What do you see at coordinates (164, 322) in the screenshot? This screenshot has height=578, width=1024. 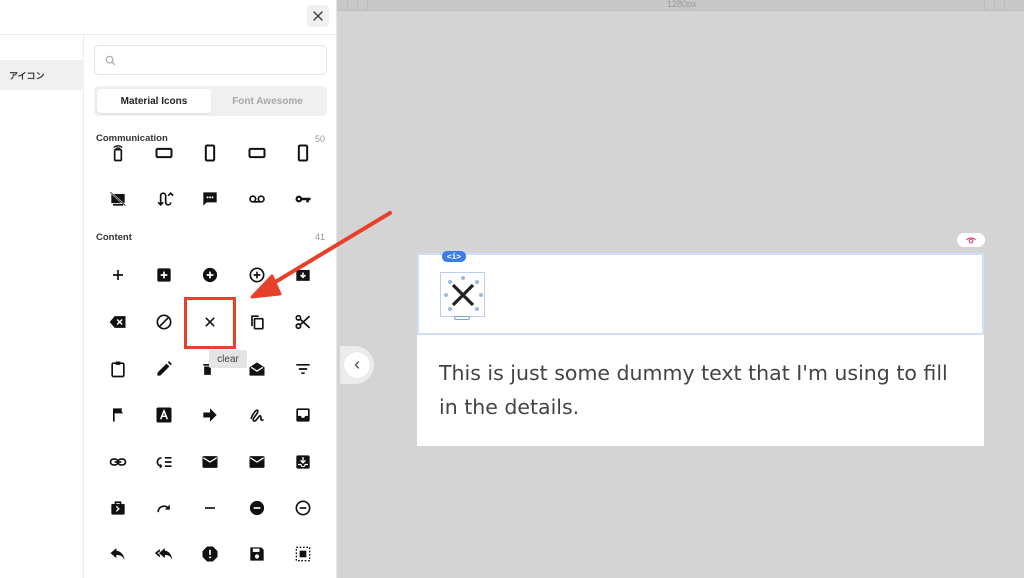 I see `block-icon` at bounding box center [164, 322].